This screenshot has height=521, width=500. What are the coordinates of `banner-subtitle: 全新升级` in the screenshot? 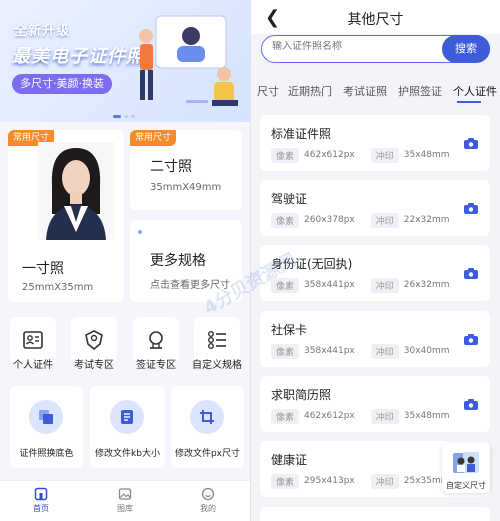 It's located at (42, 31).